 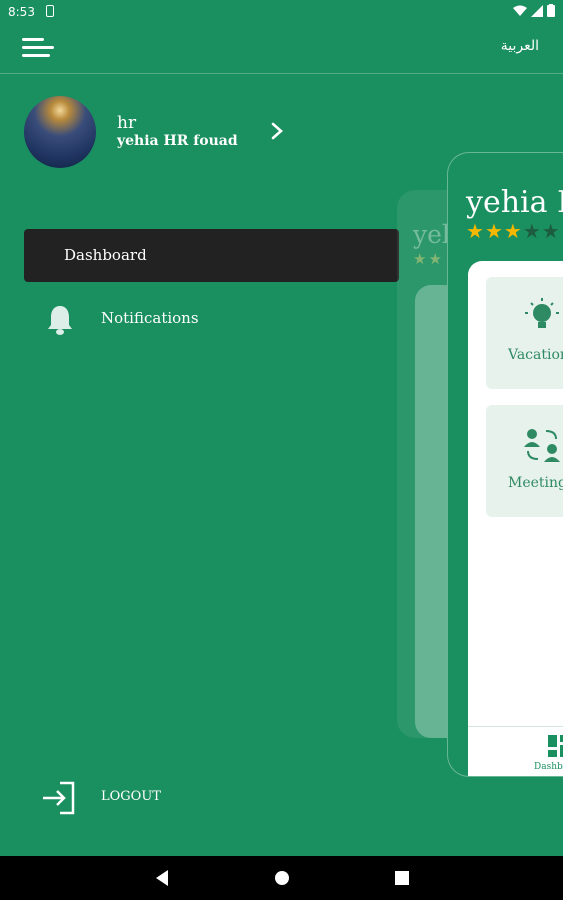 What do you see at coordinates (548, 767) in the screenshot?
I see `tab-dashboard: Dashb` at bounding box center [548, 767].